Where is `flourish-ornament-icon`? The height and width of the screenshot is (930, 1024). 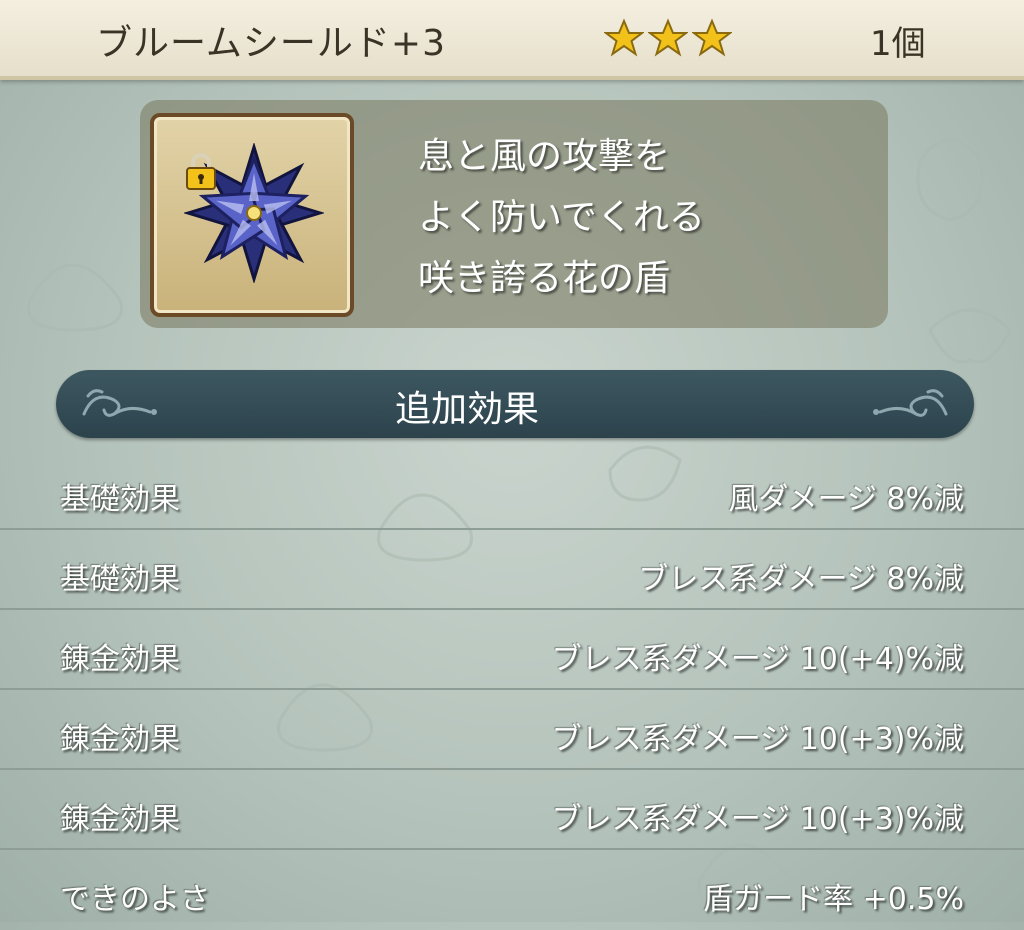 flourish-ornament-icon is located at coordinates (910, 403).